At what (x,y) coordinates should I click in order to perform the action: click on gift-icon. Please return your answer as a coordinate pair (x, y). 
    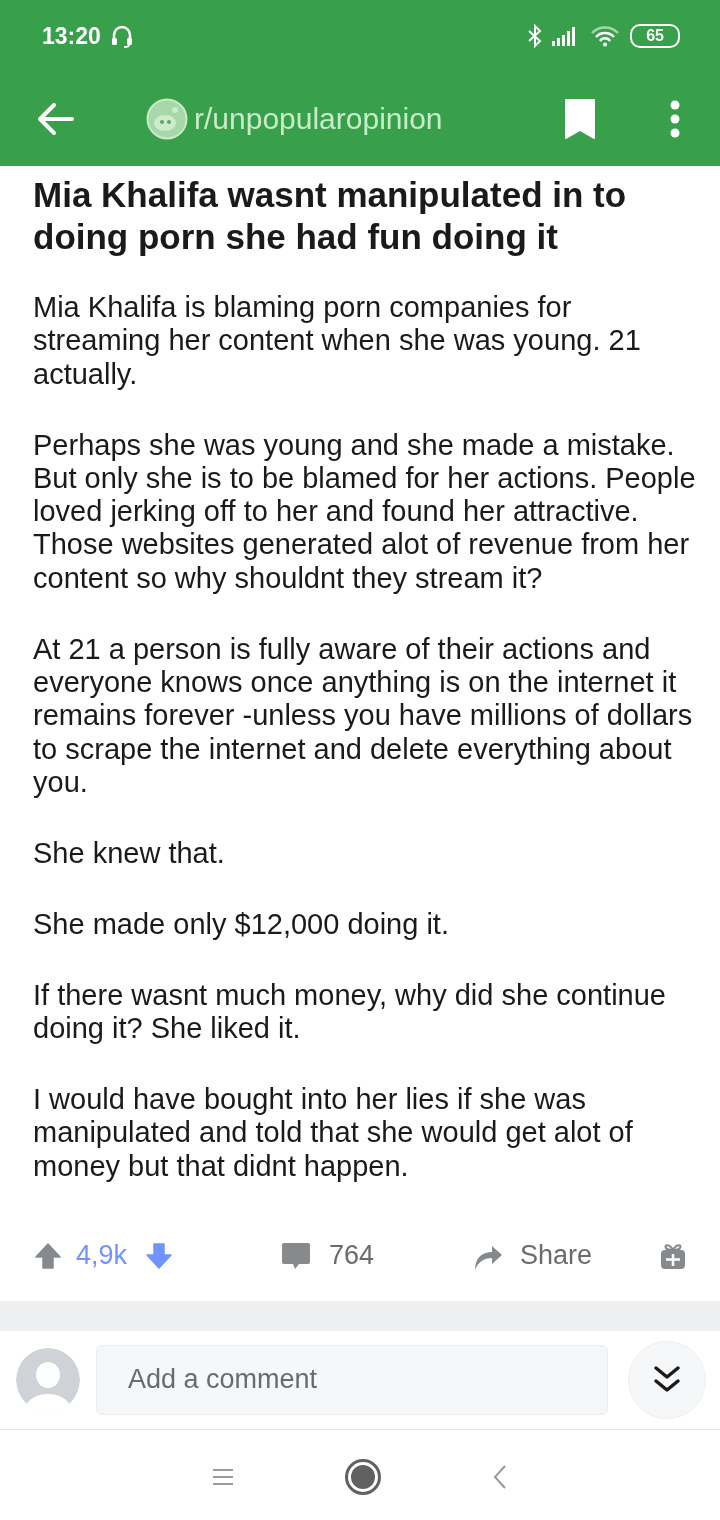
    Looking at the image, I should click on (673, 1255).